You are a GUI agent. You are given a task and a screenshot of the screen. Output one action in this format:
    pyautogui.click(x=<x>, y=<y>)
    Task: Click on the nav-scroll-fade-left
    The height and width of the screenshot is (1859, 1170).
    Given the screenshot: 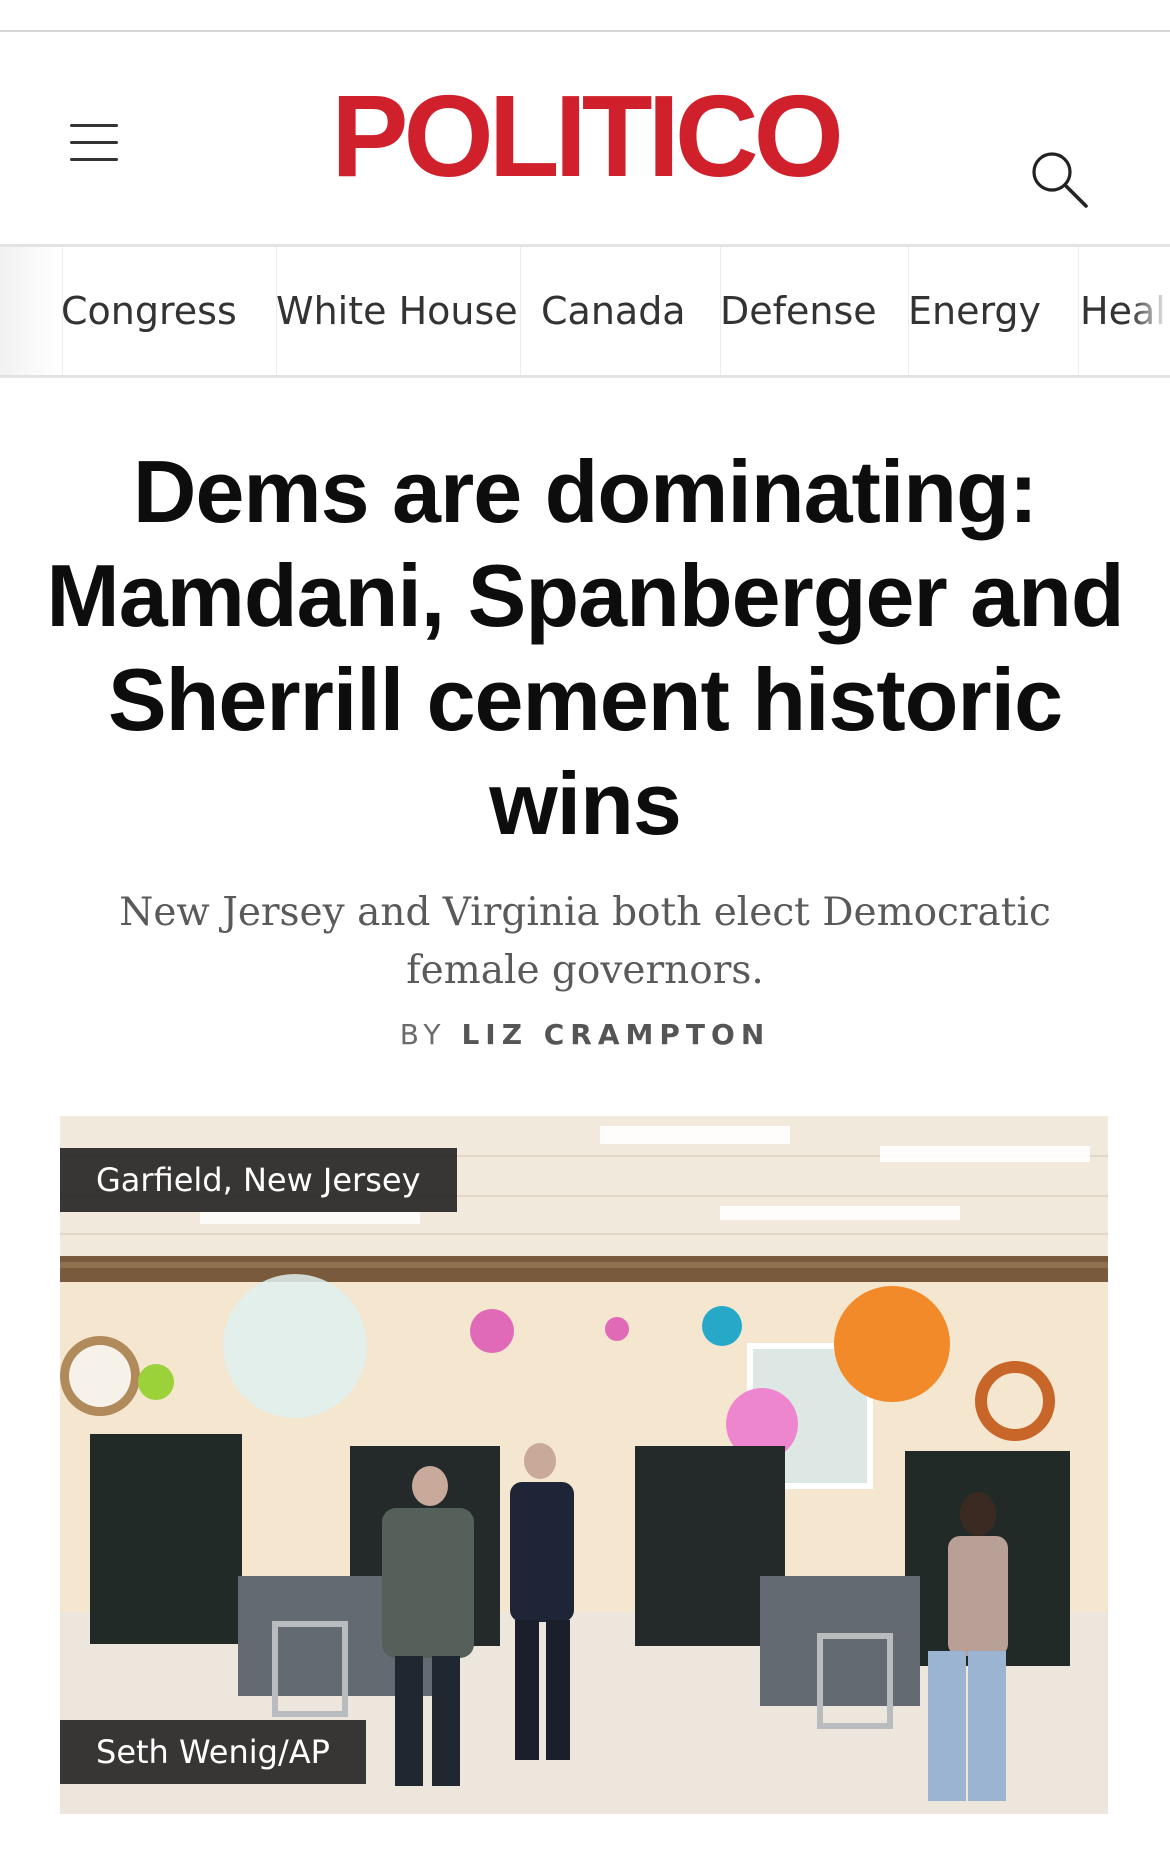 What is the action you would take?
    pyautogui.click(x=30, y=311)
    